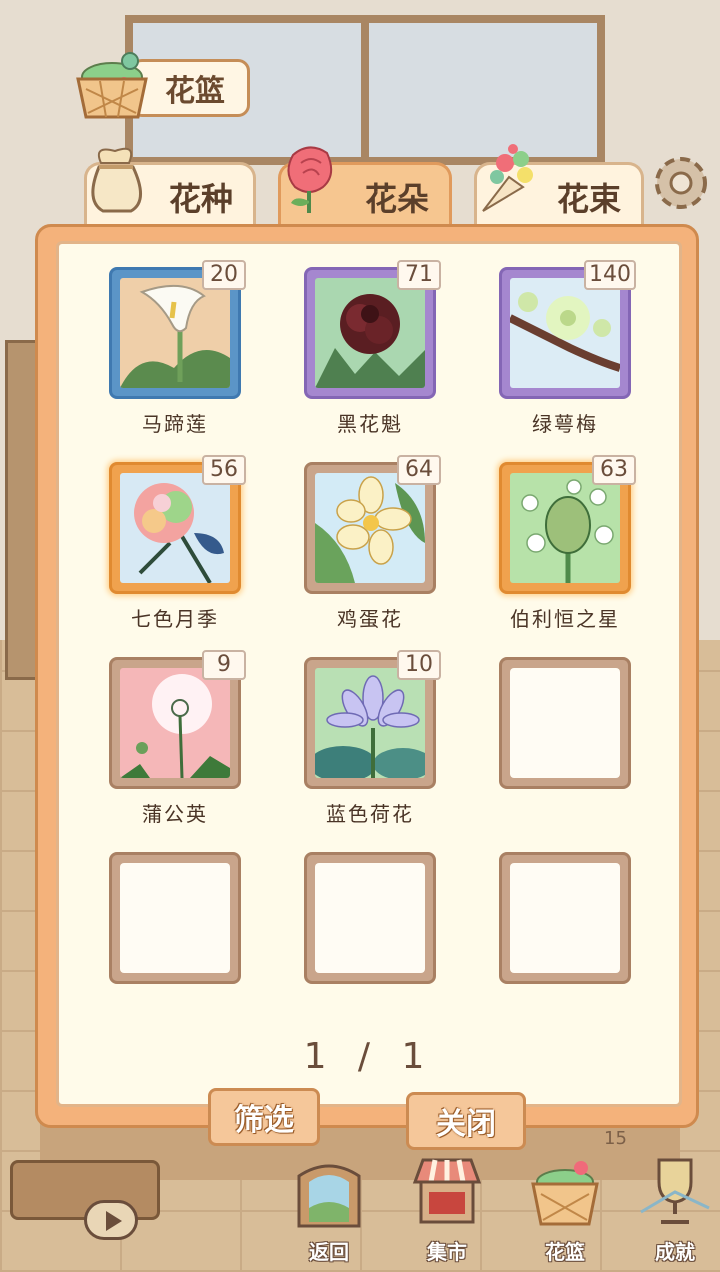 The height and width of the screenshot is (1272, 720). Describe the element at coordinates (396, 198) in the screenshot. I see `tab-flowers-label: 花朵` at that location.